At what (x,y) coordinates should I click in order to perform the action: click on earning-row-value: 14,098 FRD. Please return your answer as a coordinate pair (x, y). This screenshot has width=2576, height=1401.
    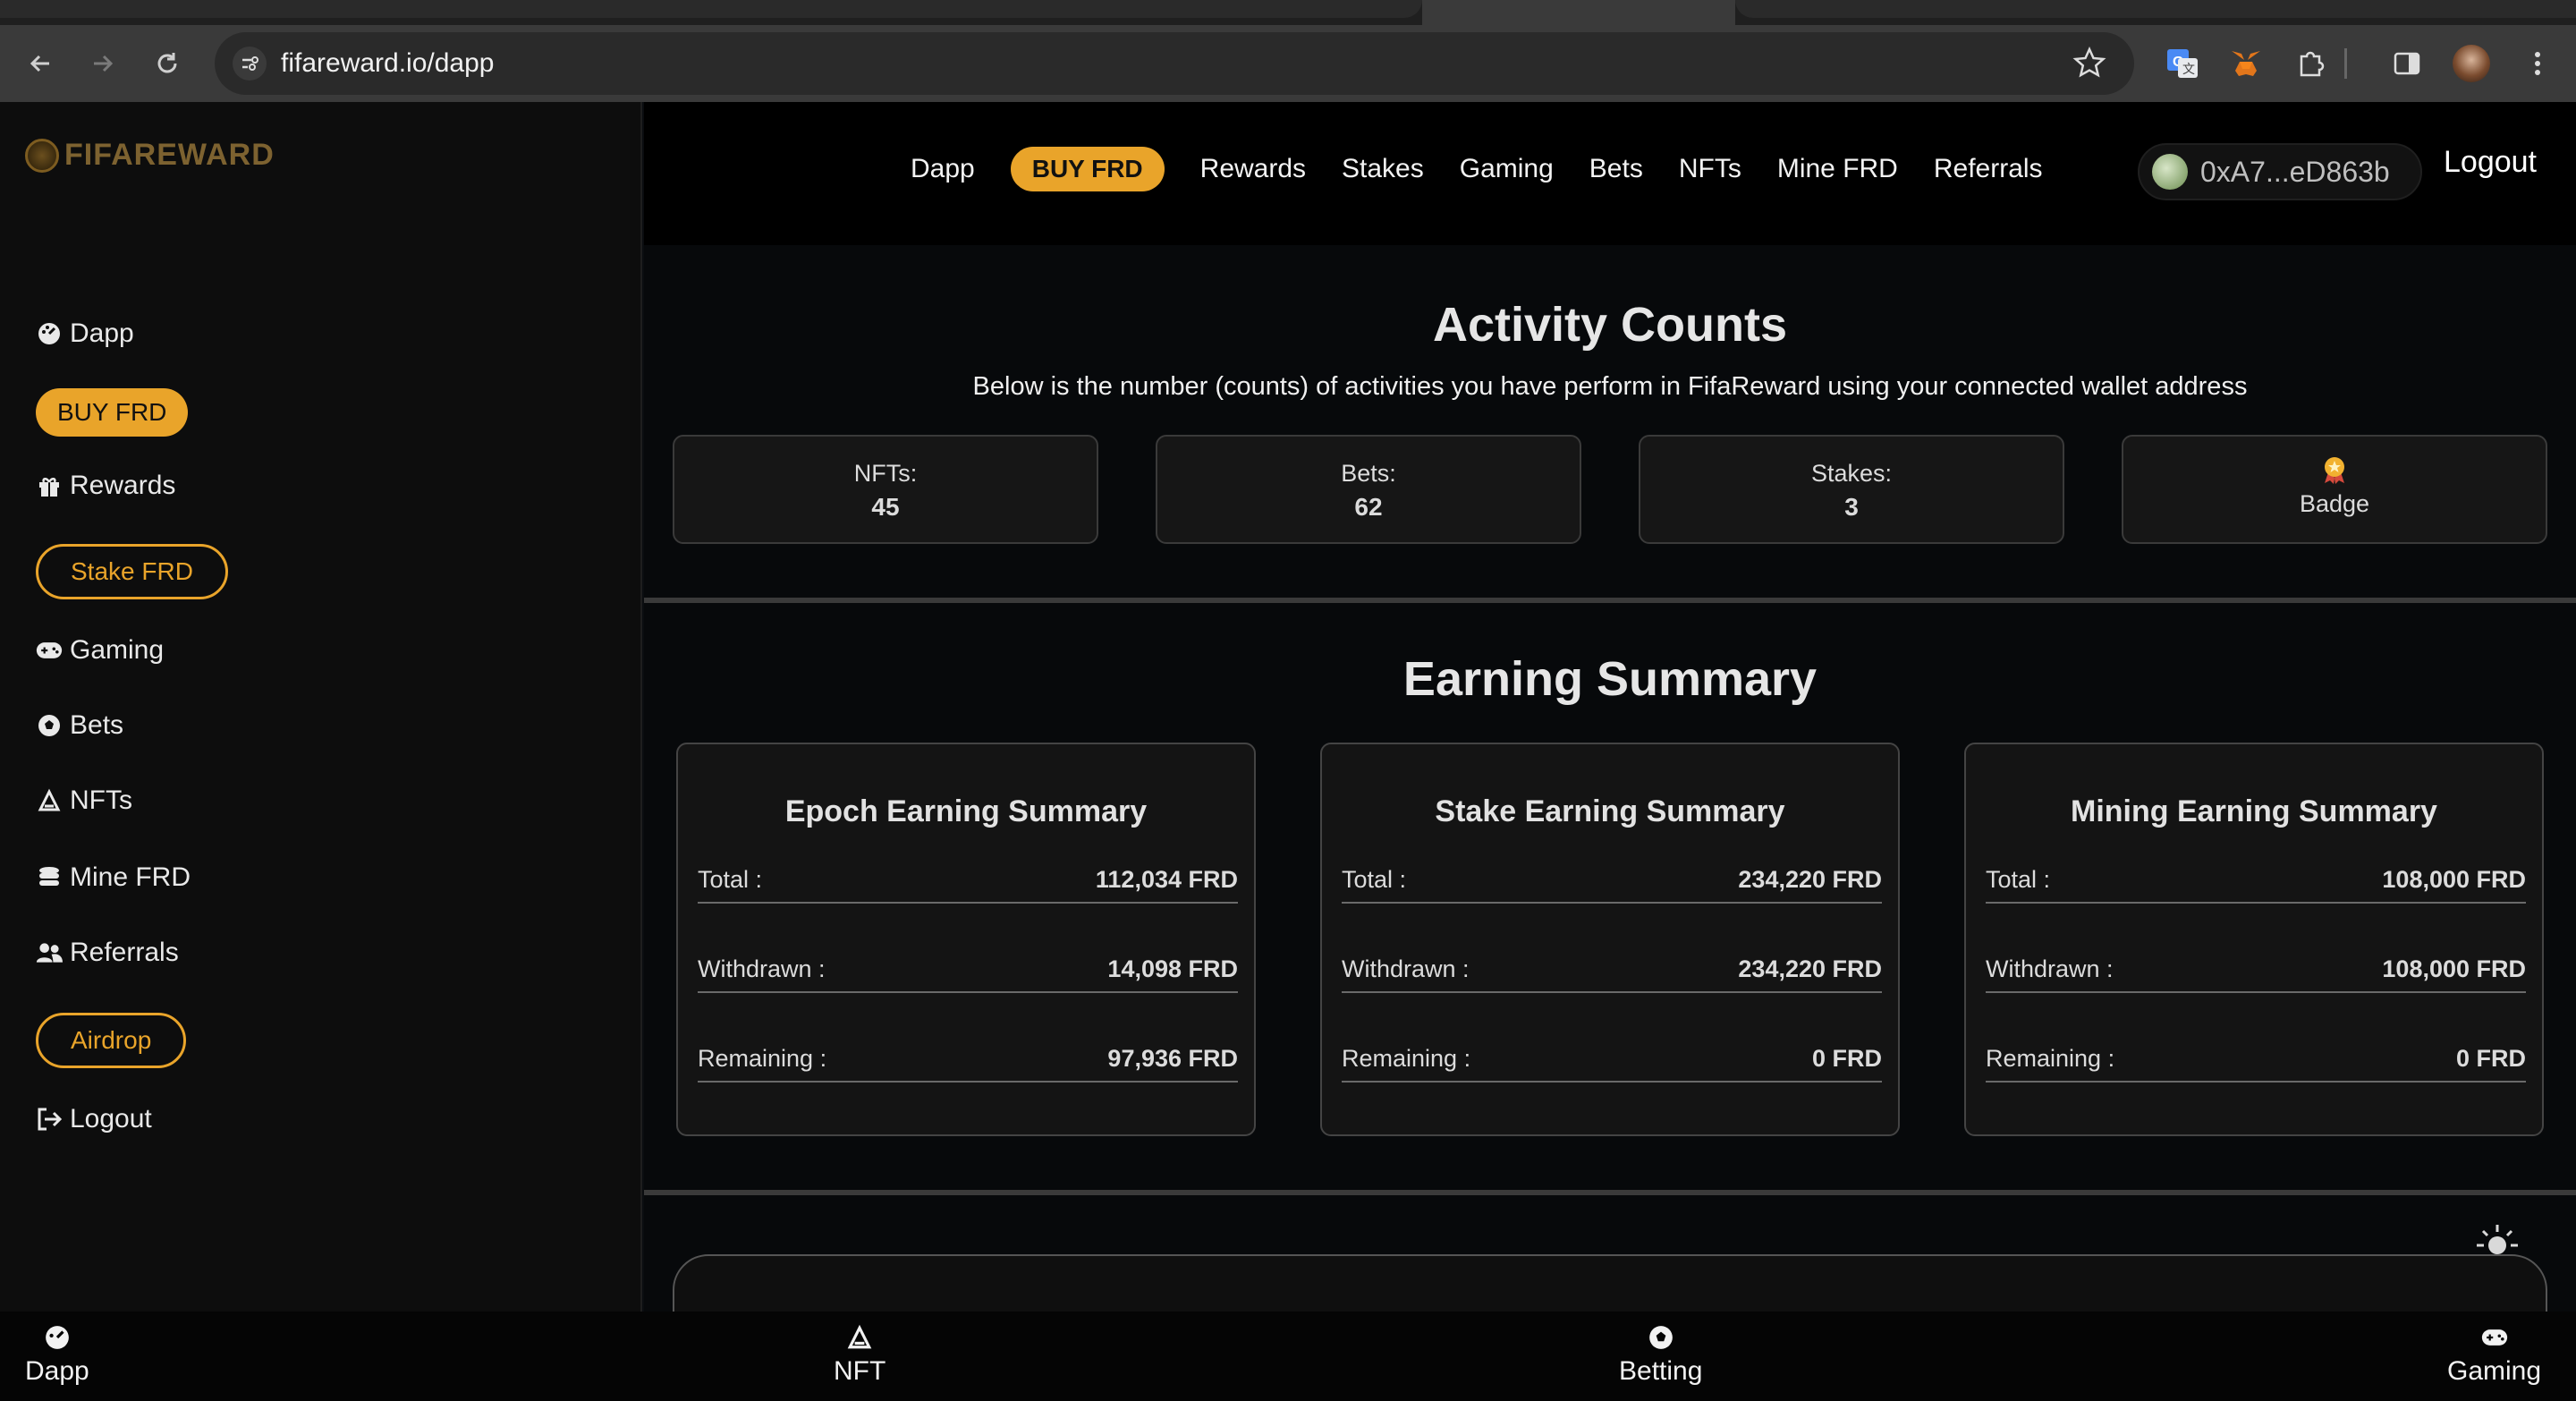
    Looking at the image, I should click on (1172, 969).